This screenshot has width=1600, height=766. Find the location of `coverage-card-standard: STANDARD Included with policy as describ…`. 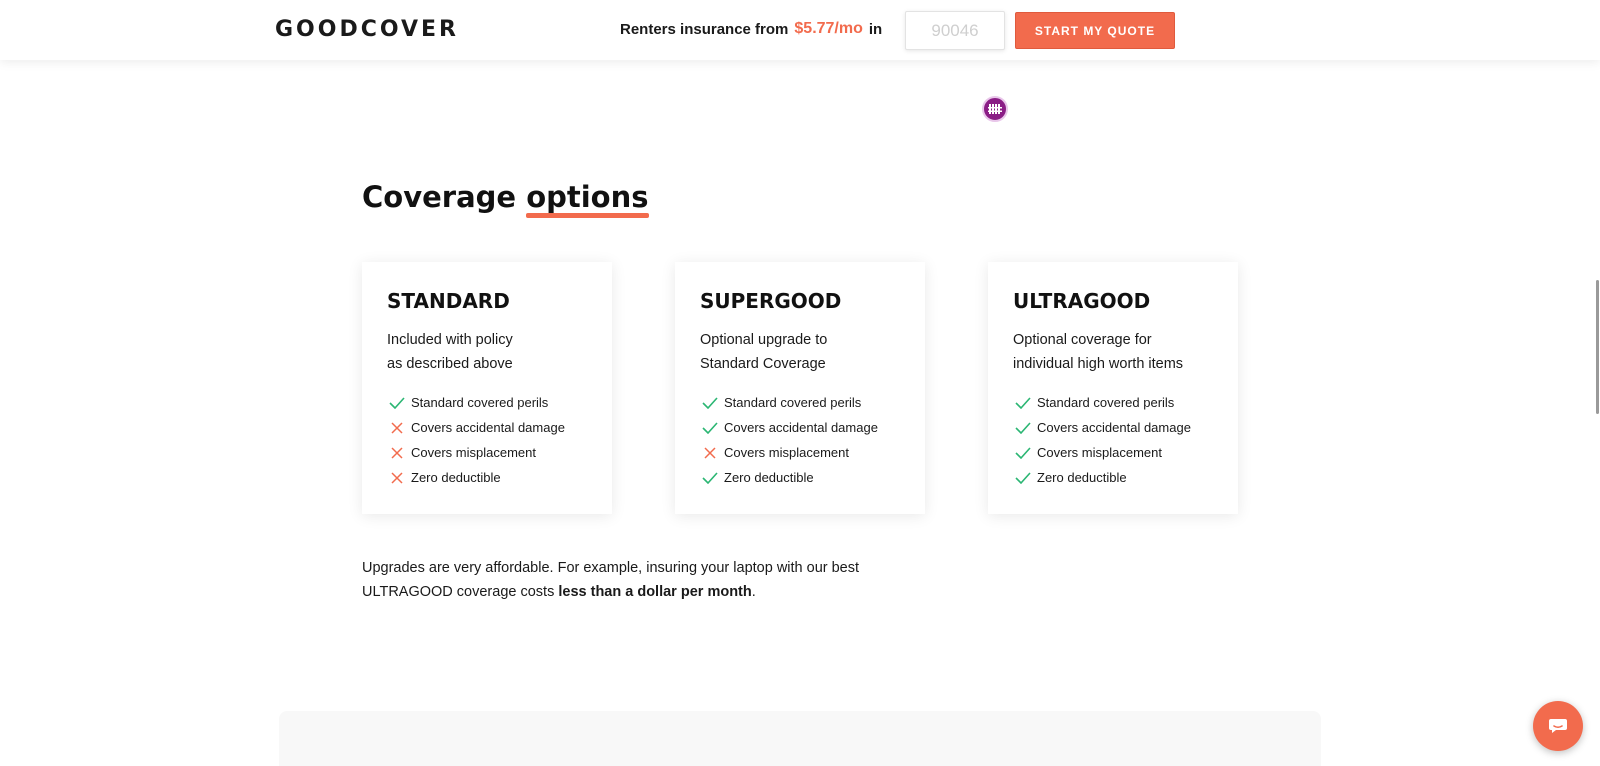

coverage-card-standard: STANDARD Included with policy as describ… is located at coordinates (487, 388).